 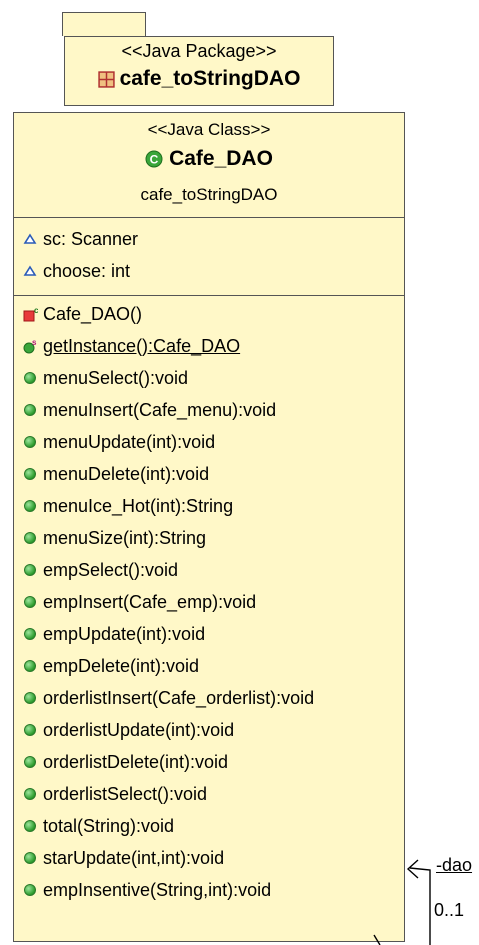 I want to click on package-box: <<Java Package>> cafe_toStringDAO, so click(x=199, y=71).